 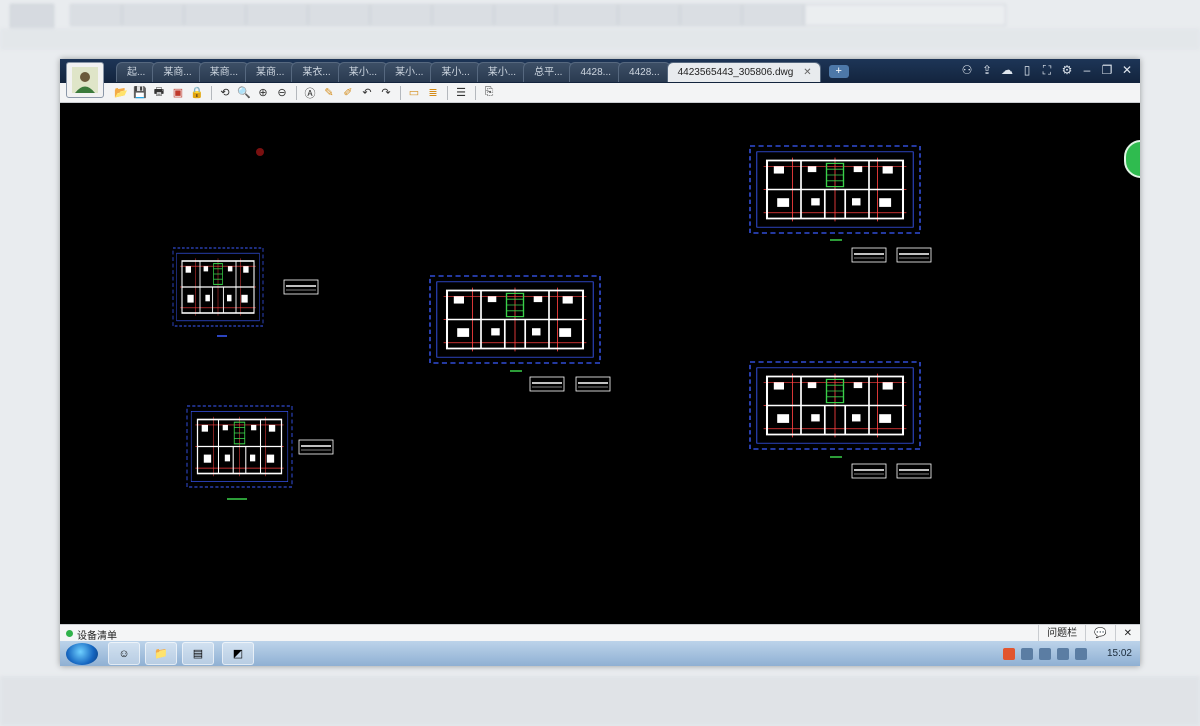 What do you see at coordinates (967, 70) in the screenshot?
I see `users-icon: ⚇` at bounding box center [967, 70].